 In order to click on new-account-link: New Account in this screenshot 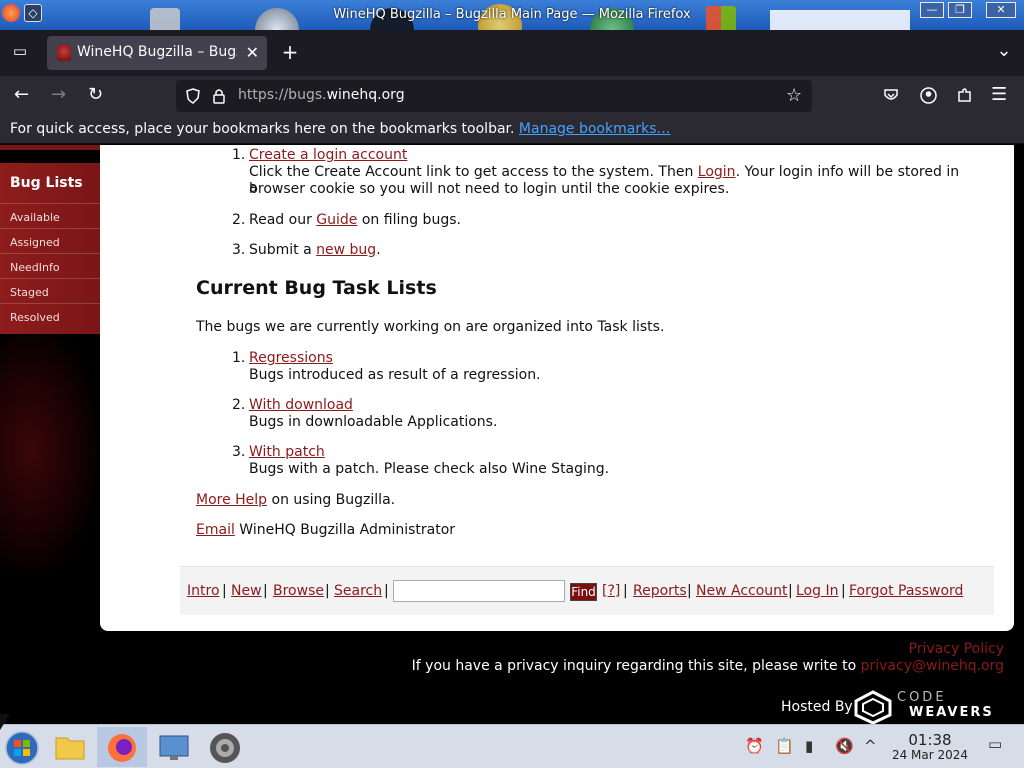, I will do `click(742, 591)`.